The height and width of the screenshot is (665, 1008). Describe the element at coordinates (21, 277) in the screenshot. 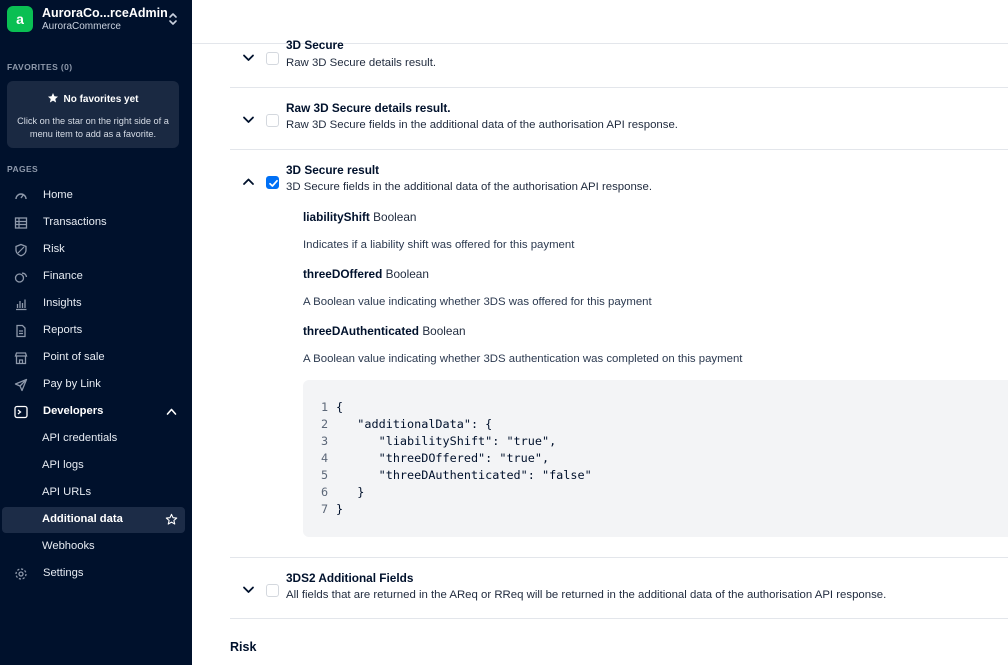

I see `coins-icon` at that location.